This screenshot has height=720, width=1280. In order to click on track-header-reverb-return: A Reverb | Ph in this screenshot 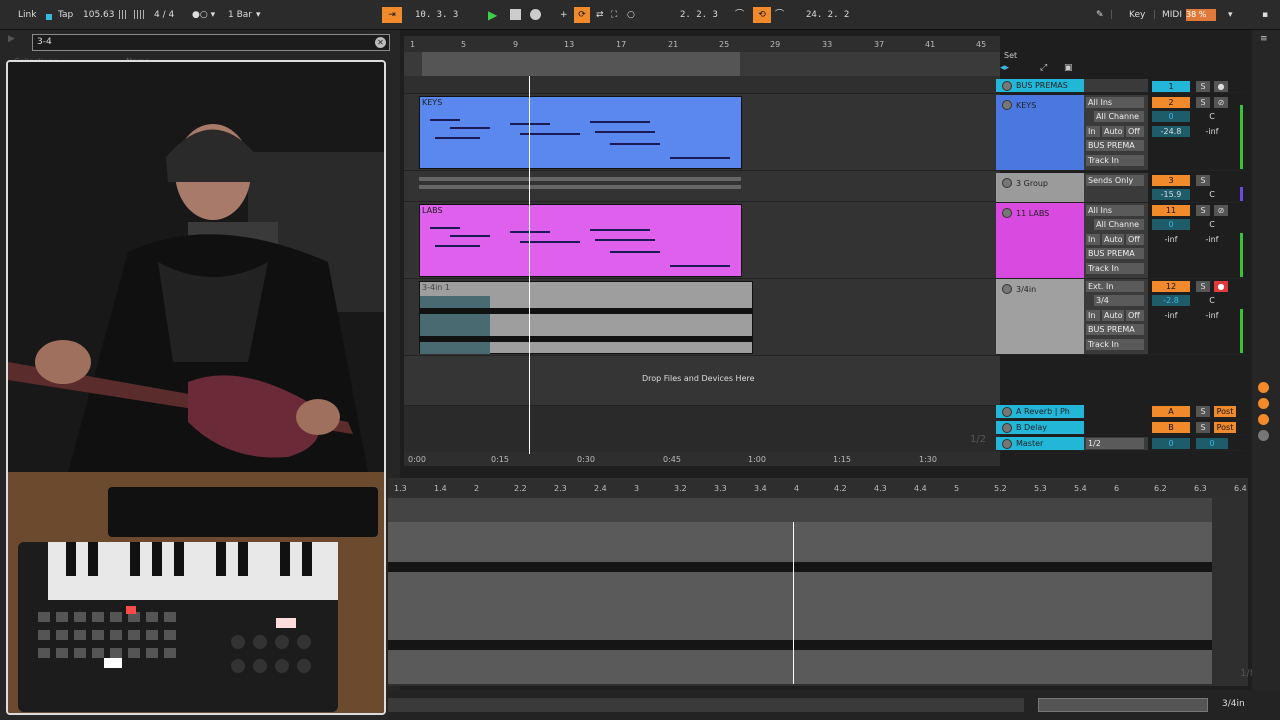, I will do `click(1040, 412)`.